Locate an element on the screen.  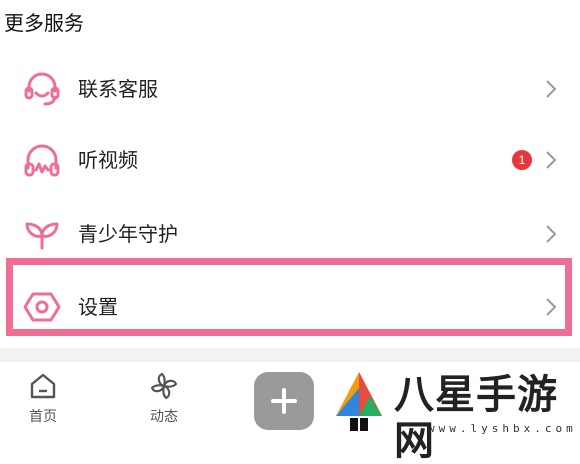
tab-home: 首页 is located at coordinates (43, 398).